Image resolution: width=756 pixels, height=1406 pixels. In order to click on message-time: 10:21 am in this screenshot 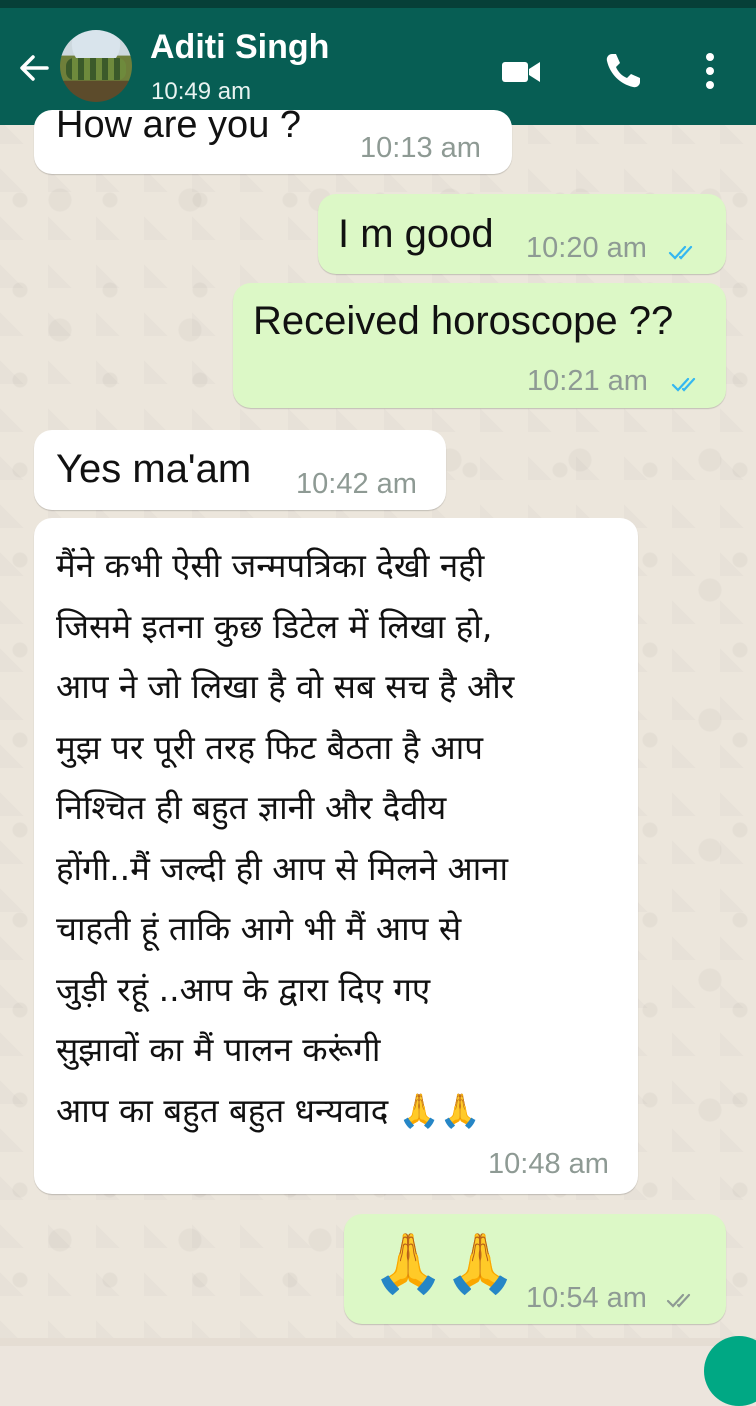, I will do `click(587, 381)`.